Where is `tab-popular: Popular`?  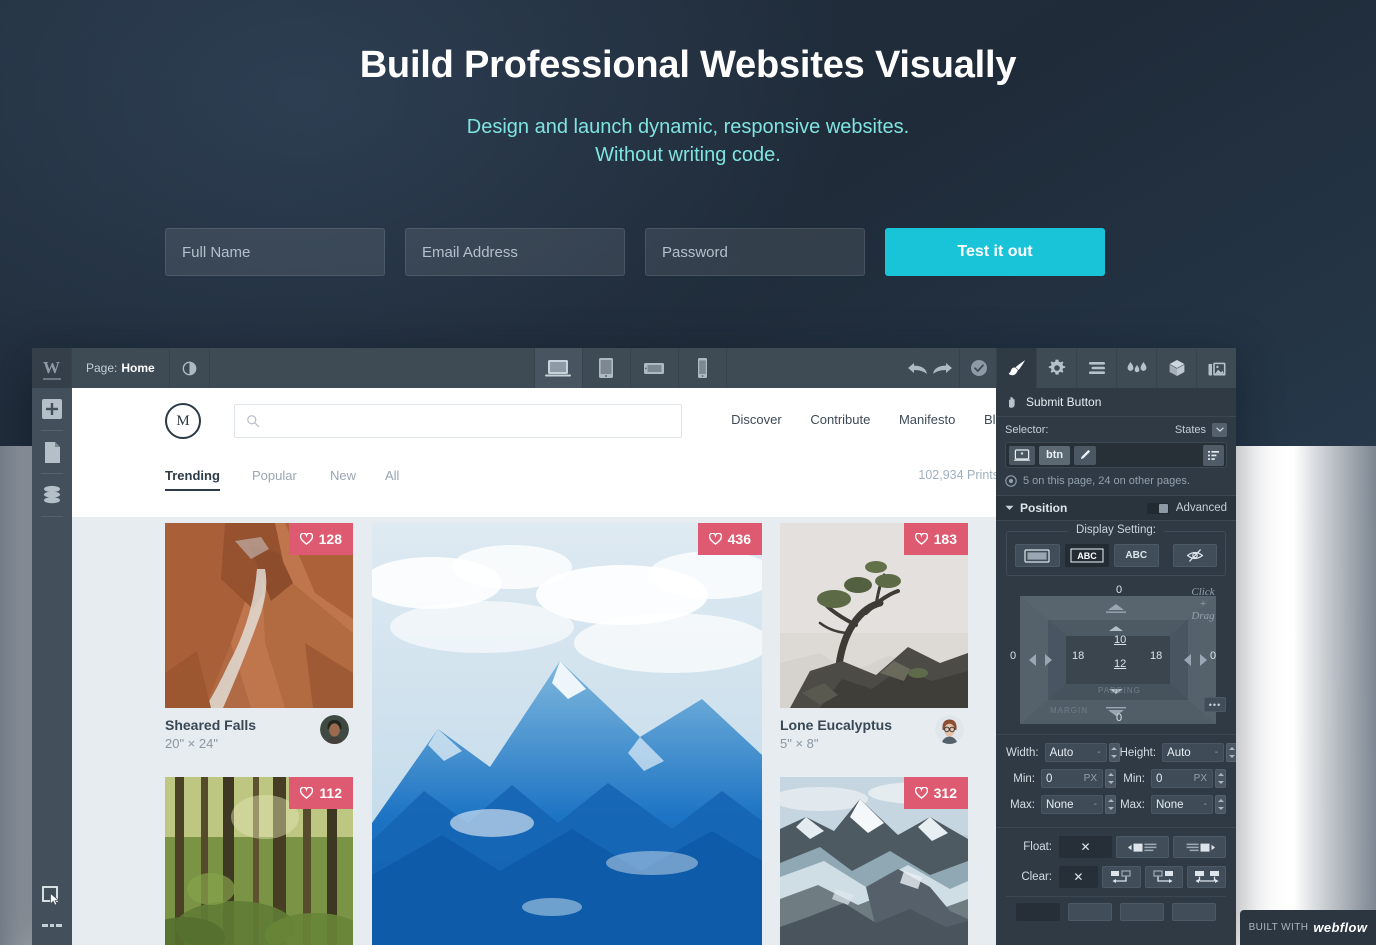
tab-popular: Popular is located at coordinates (274, 475).